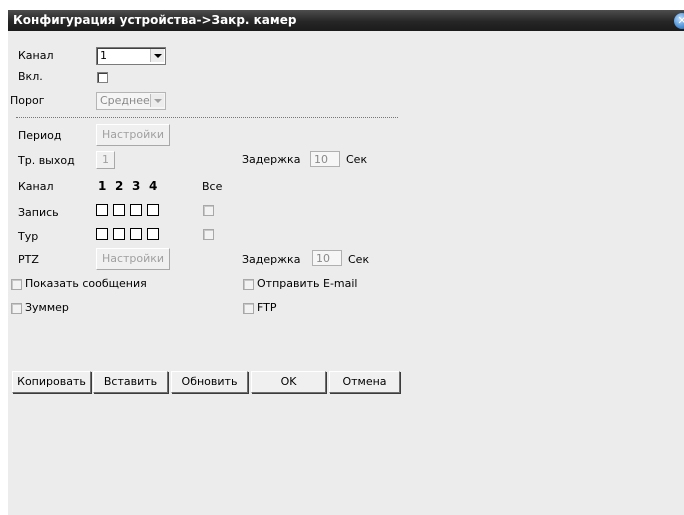  What do you see at coordinates (102, 234) in the screenshot?
I see `tour-channel-1-checkbox` at bounding box center [102, 234].